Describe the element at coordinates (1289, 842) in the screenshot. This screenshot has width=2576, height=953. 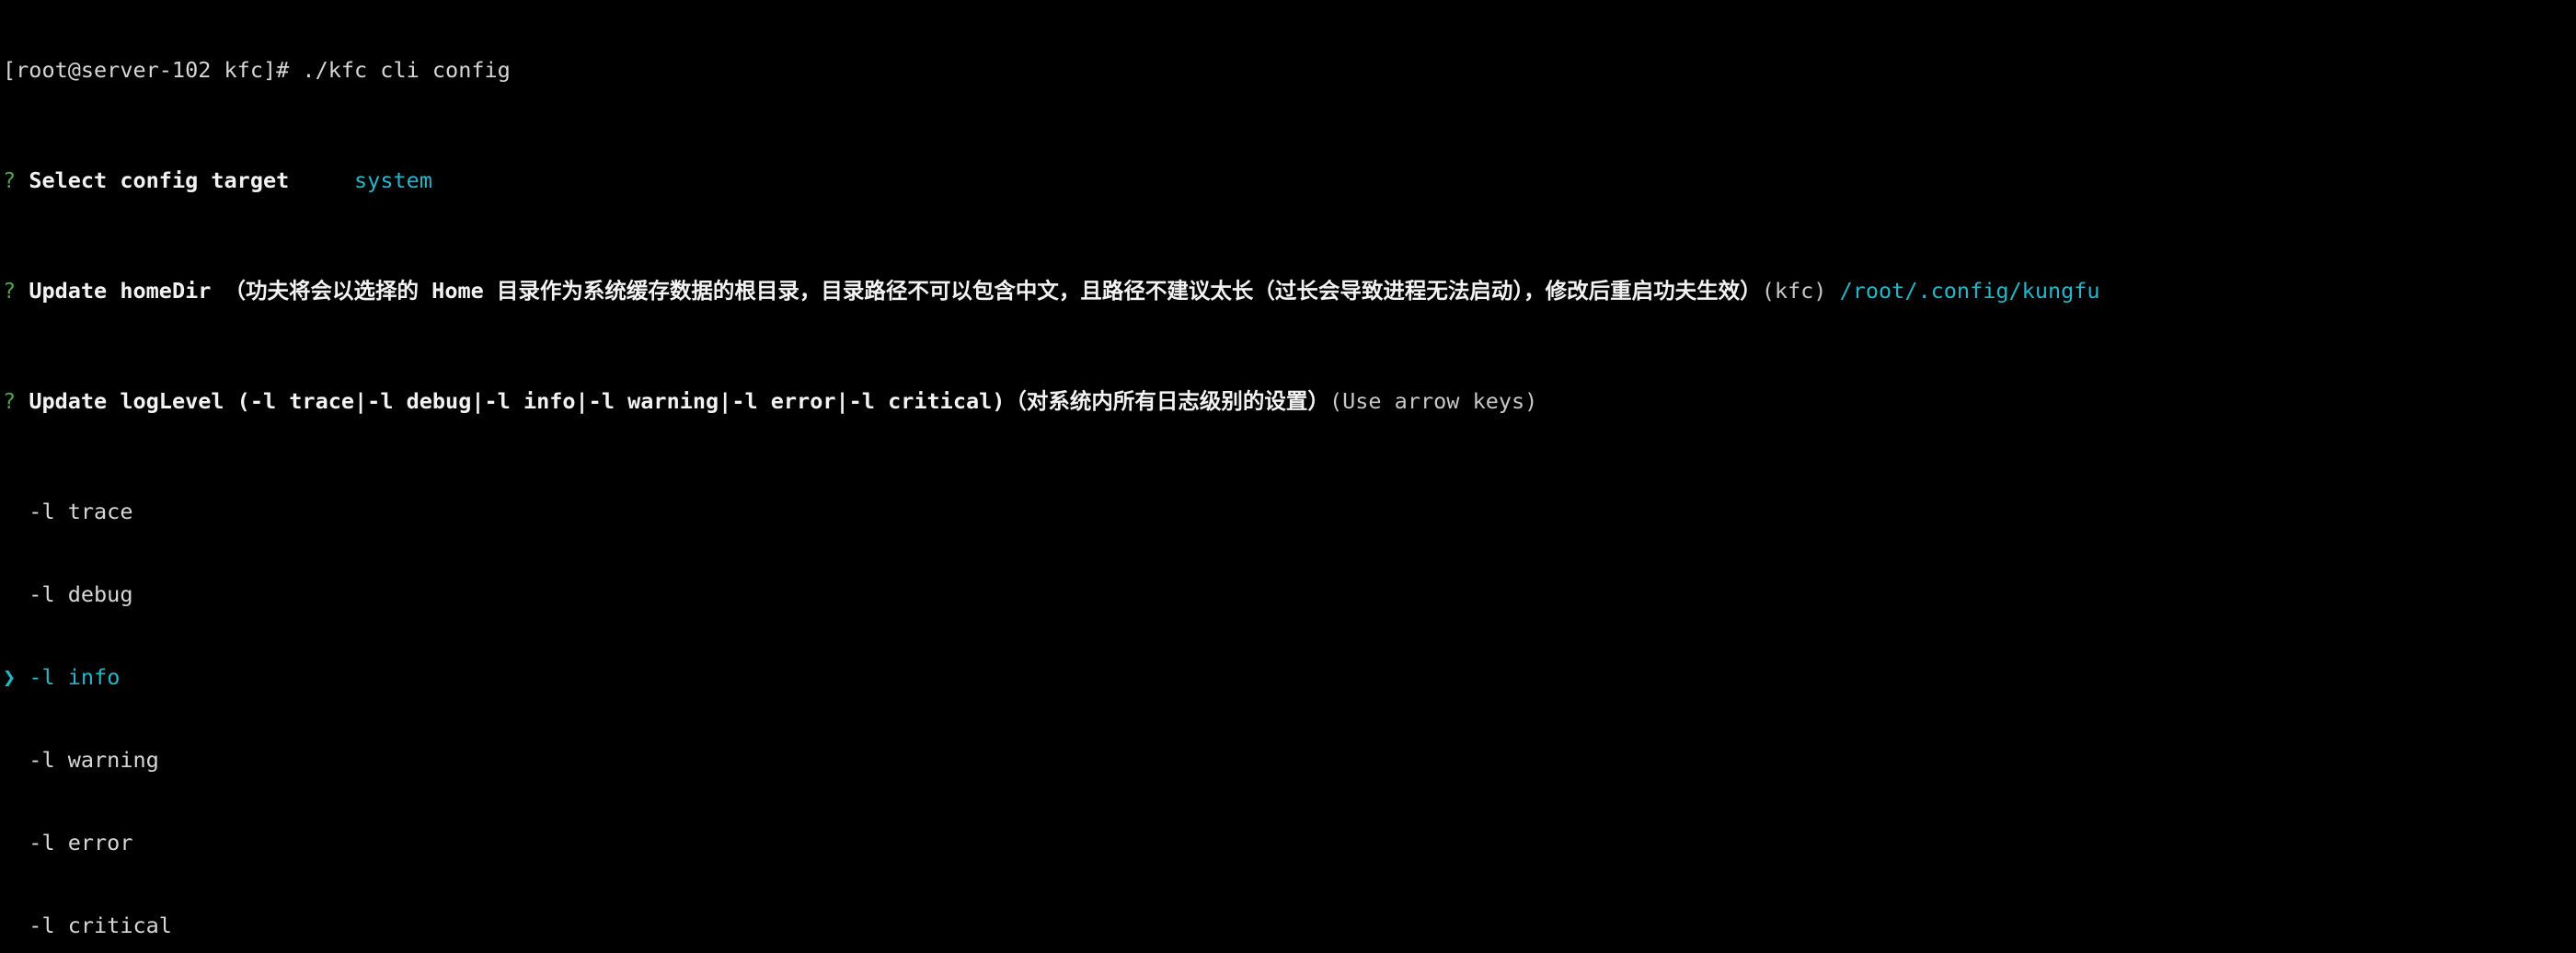
I see `option-error: -l error` at that location.